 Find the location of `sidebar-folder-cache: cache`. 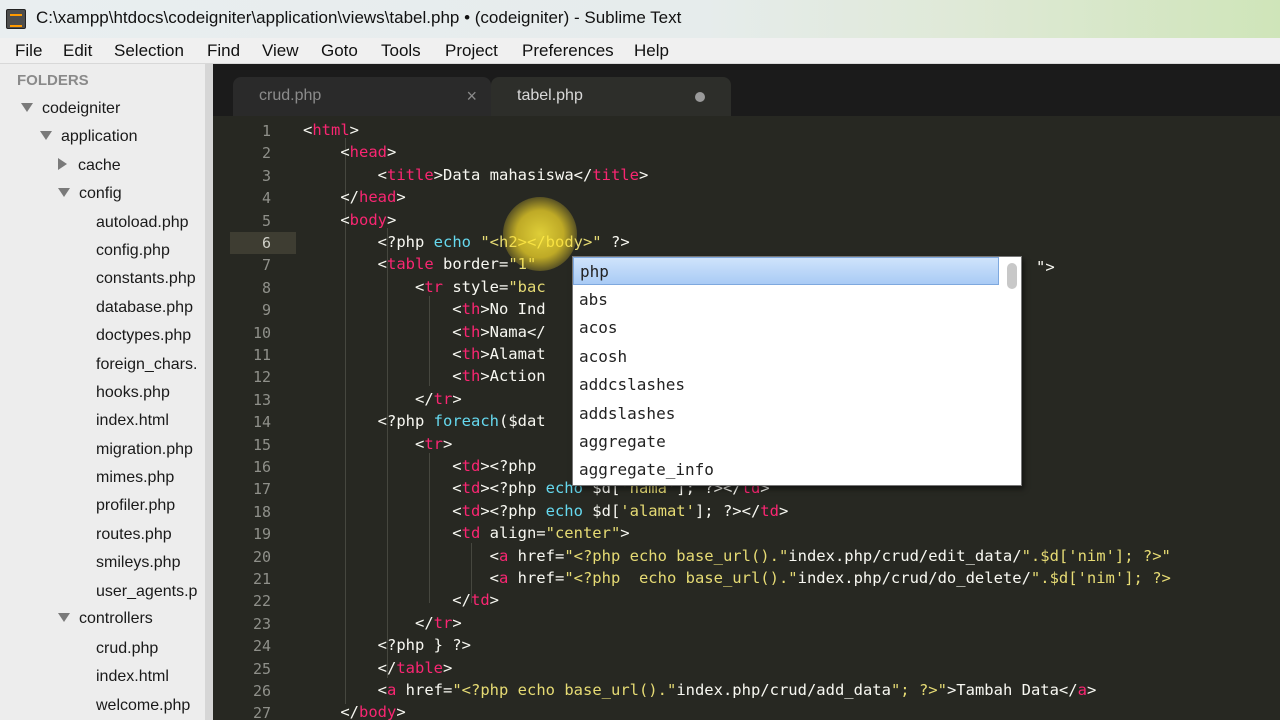

sidebar-folder-cache: cache is located at coordinates (89, 166).